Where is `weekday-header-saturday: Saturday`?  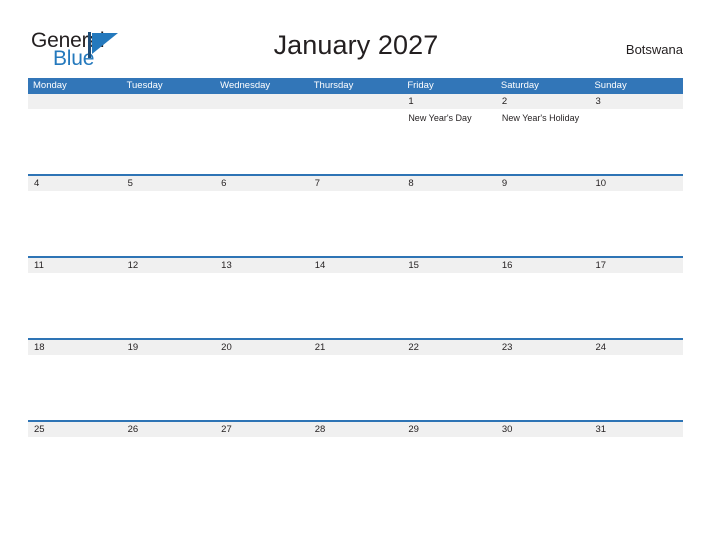 weekday-header-saturday: Saturday is located at coordinates (519, 85).